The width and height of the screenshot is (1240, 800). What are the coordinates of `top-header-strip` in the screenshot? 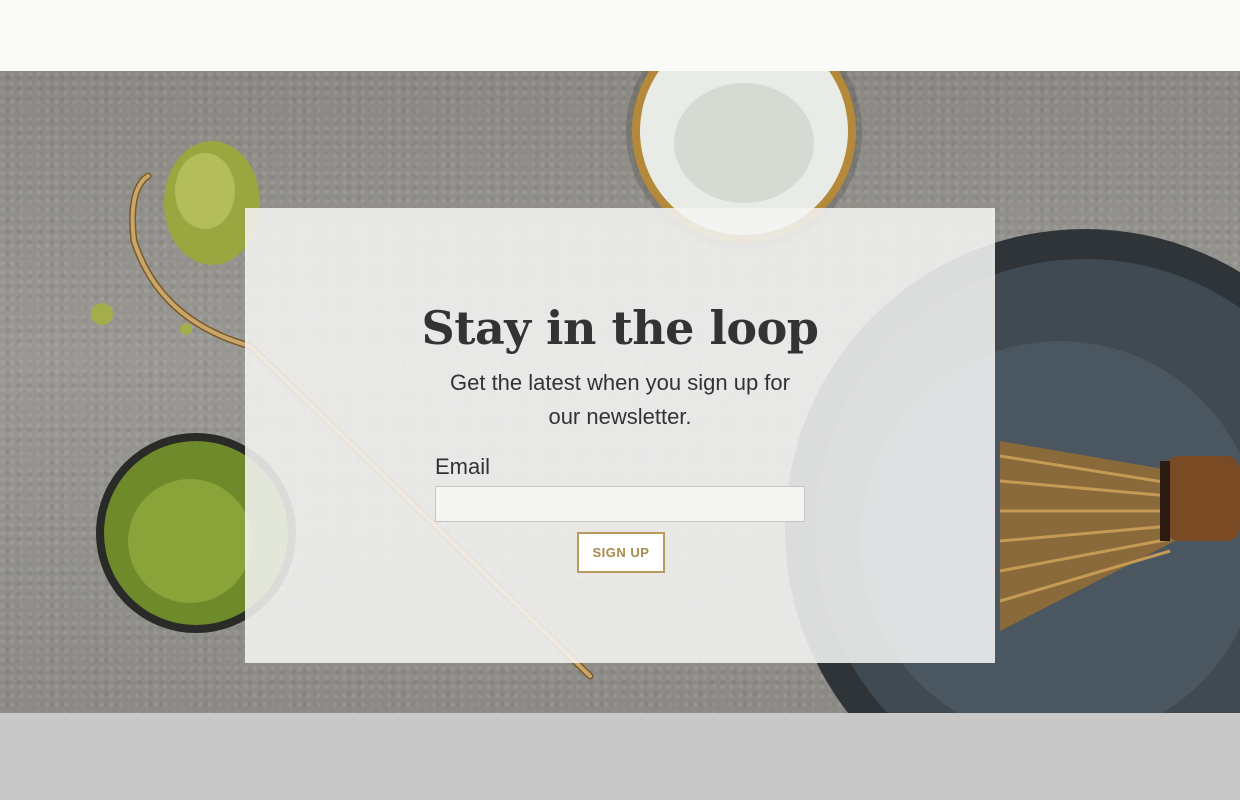 It's located at (620, 35).